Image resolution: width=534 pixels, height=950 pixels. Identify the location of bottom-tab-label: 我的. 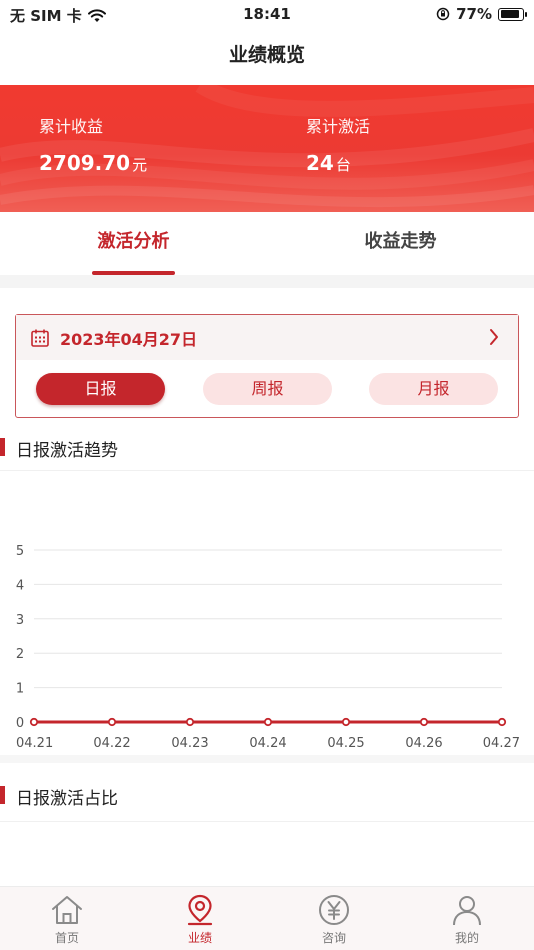
(466, 938).